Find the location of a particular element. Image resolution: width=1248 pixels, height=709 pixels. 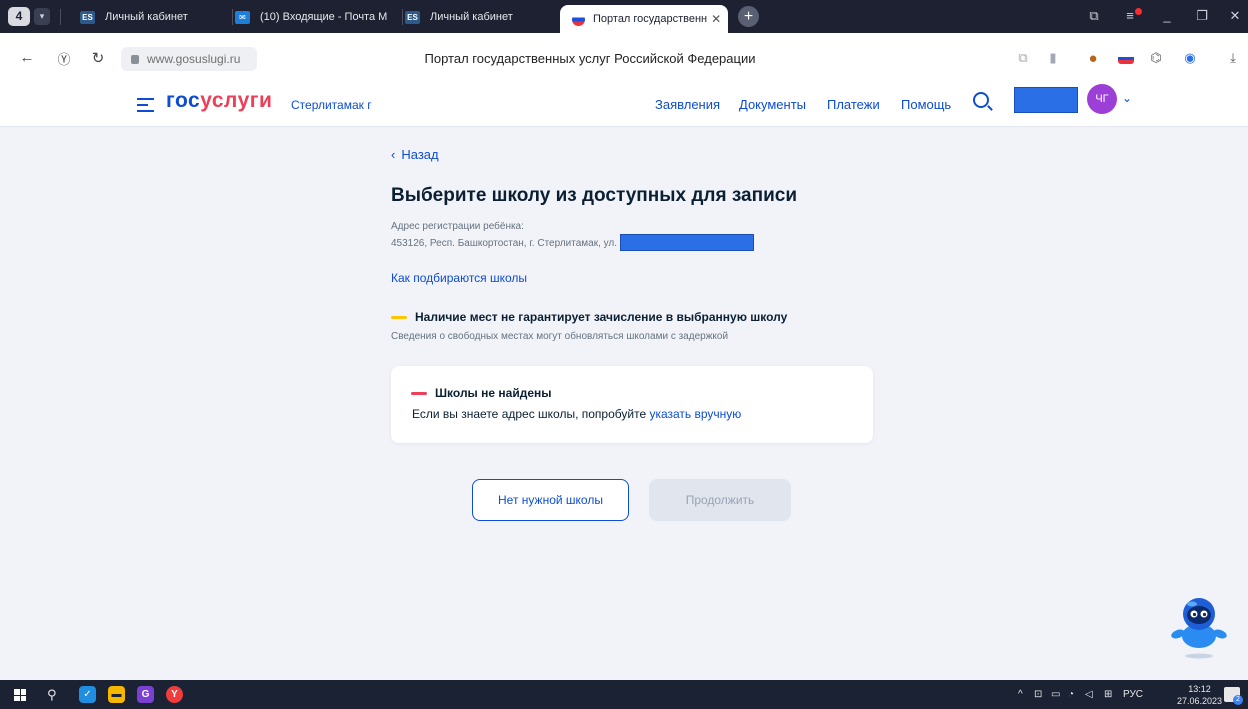

continue-button: Продолжить is located at coordinates (720, 500).